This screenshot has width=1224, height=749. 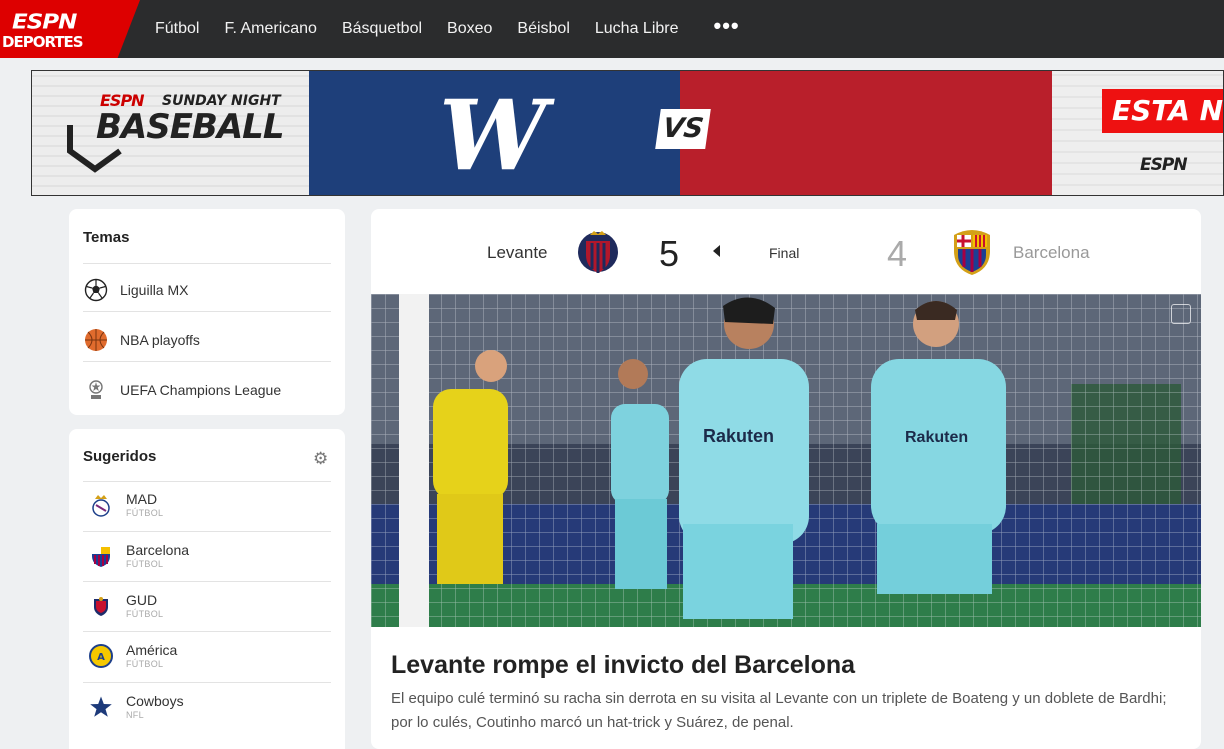 I want to click on banner-cta-text: ESTA NO, so click(x=1162, y=111).